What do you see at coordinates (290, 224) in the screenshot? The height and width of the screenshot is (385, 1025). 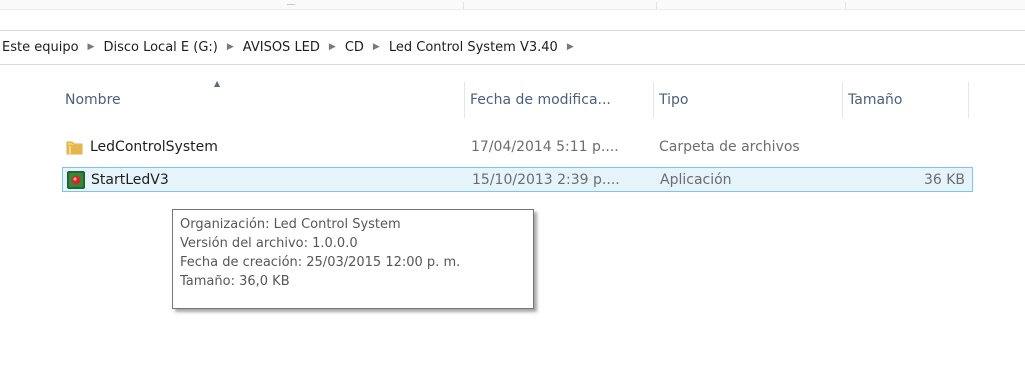 I see `tooltip-organization: Organización: Led Control System` at bounding box center [290, 224].